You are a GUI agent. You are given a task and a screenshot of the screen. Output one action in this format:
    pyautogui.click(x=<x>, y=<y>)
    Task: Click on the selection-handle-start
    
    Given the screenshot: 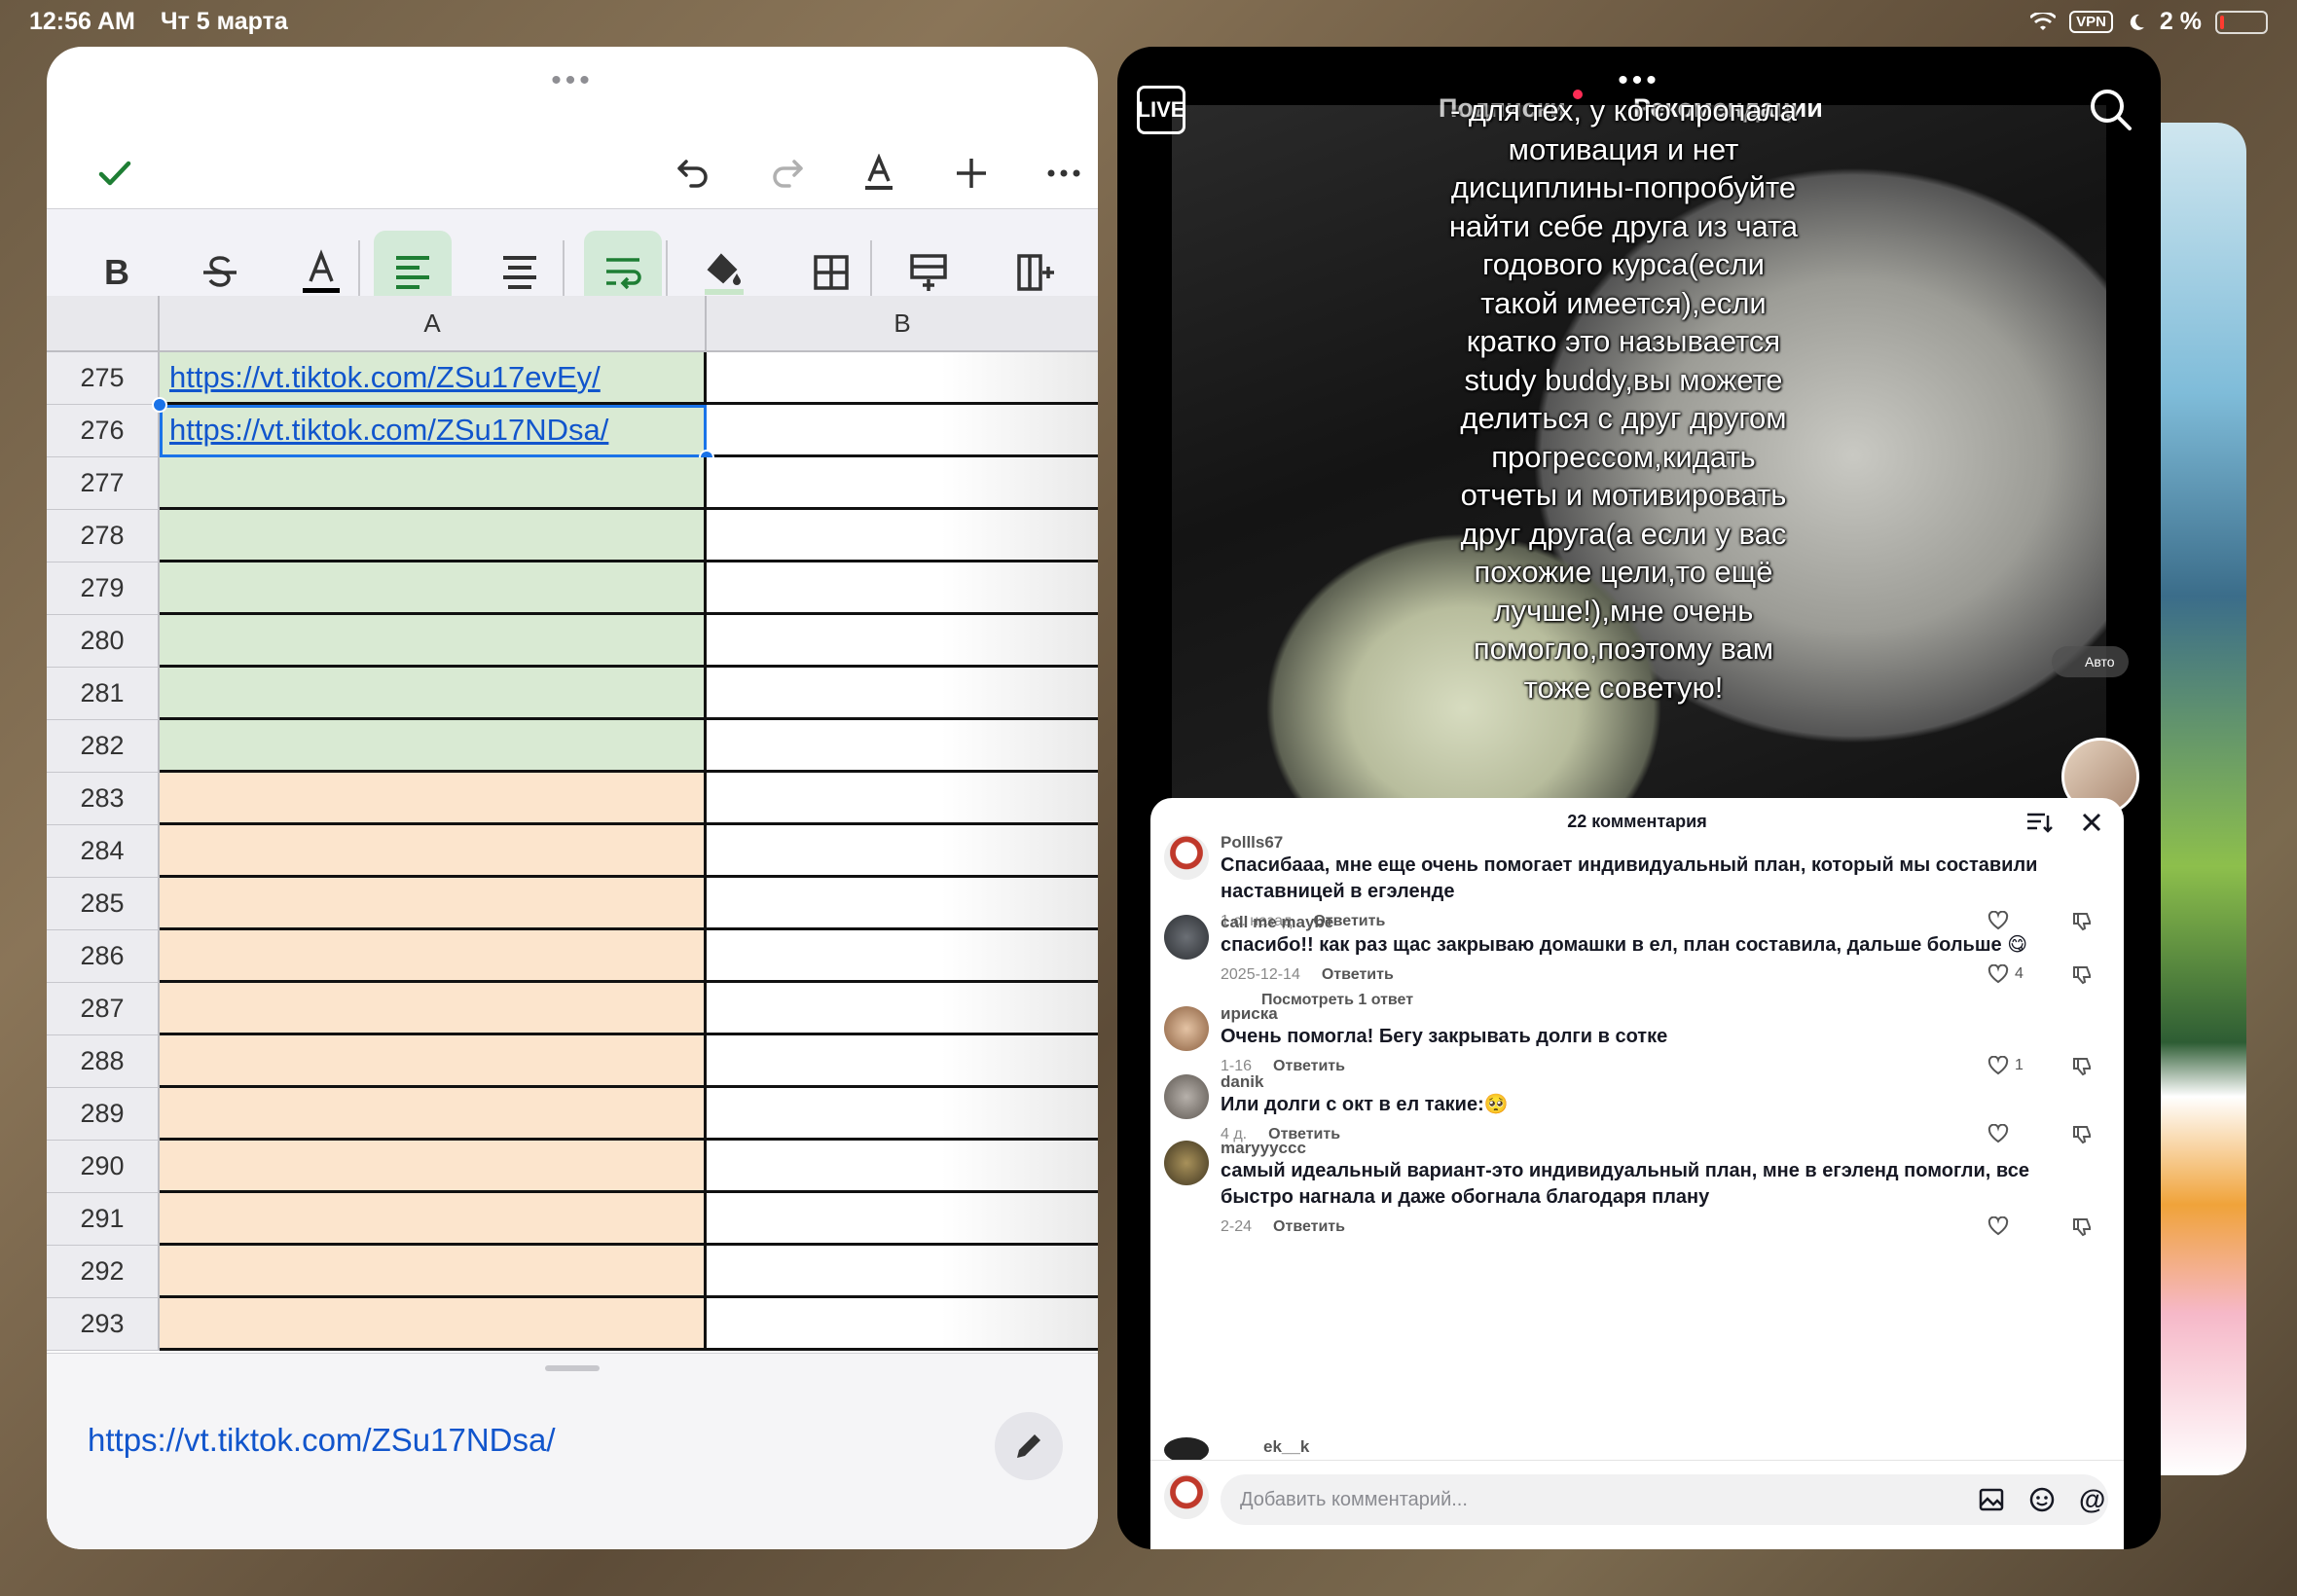 What is the action you would take?
    pyautogui.click(x=159, y=405)
    